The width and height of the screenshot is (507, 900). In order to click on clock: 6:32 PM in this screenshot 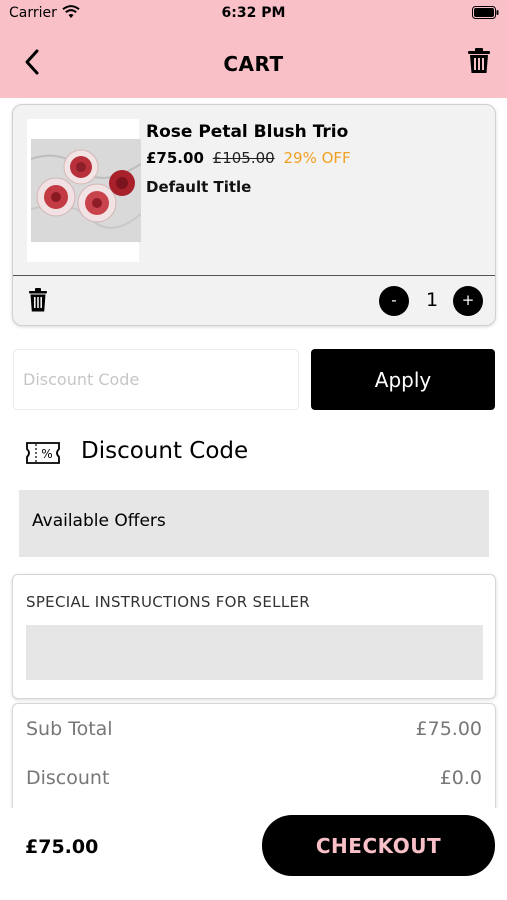, I will do `click(253, 13)`.